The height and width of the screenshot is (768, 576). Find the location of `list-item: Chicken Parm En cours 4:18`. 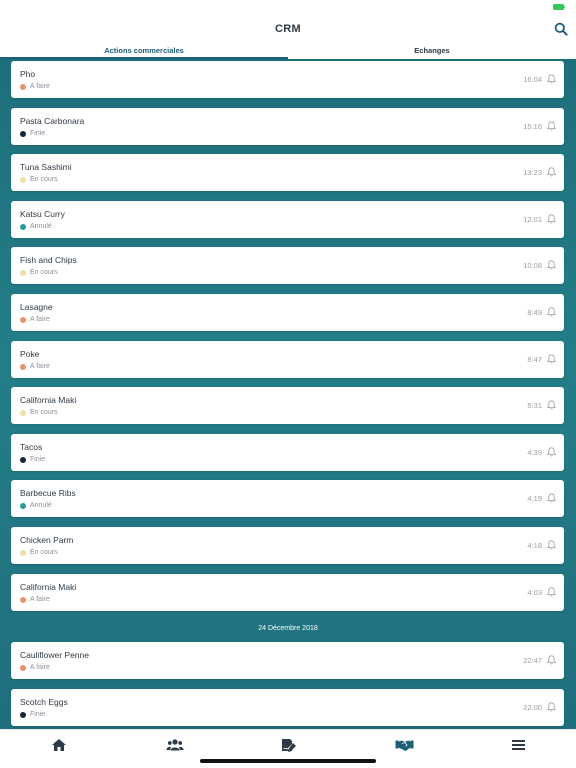

list-item: Chicken Parm En cours 4:18 is located at coordinates (287, 545).